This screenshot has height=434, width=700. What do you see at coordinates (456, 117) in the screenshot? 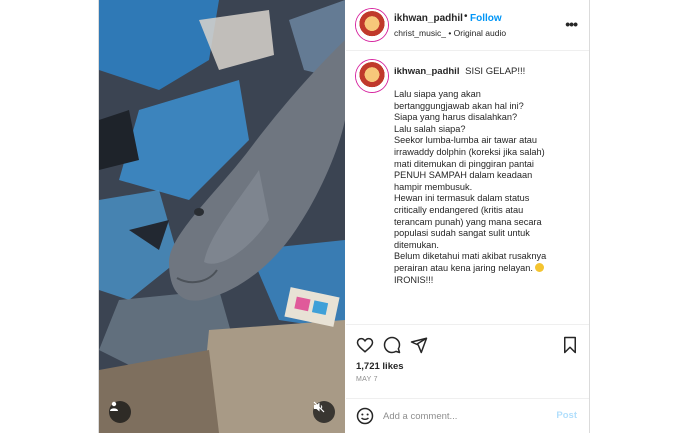
I see `caption-line: Siapa yang harus disalahkan?` at bounding box center [456, 117].